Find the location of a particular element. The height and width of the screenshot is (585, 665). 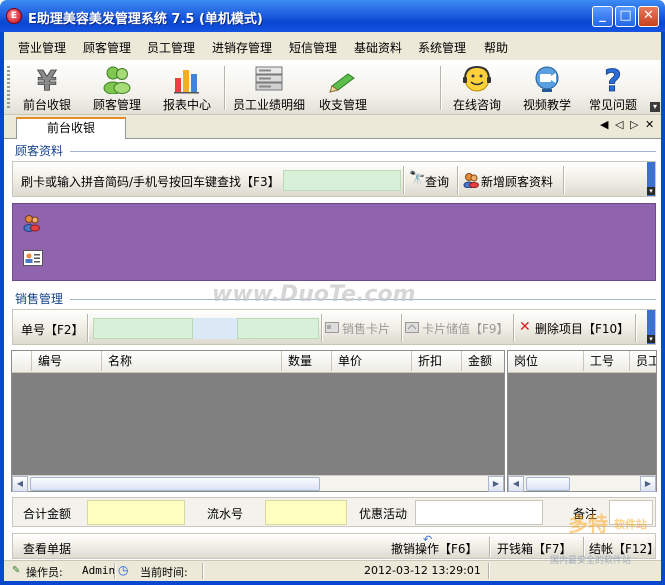

sell-card-button: 销售卡片 is located at coordinates (363, 329).